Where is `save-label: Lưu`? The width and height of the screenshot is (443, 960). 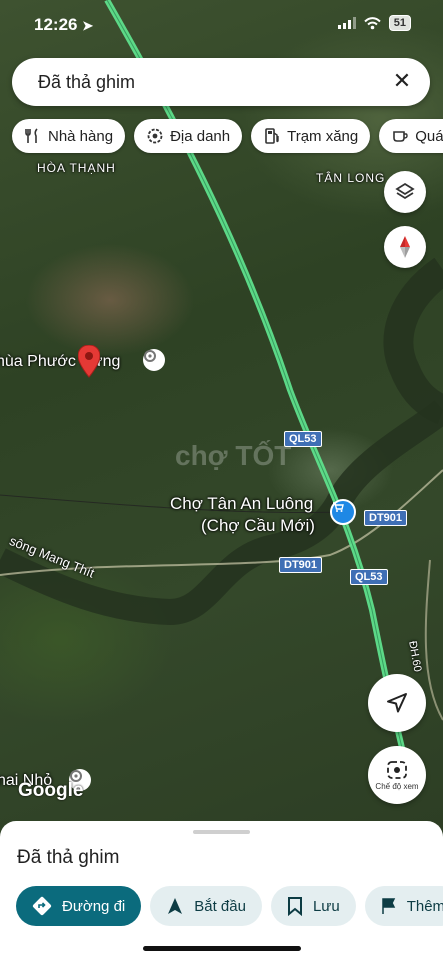
save-label: Lưu is located at coordinates (326, 906).